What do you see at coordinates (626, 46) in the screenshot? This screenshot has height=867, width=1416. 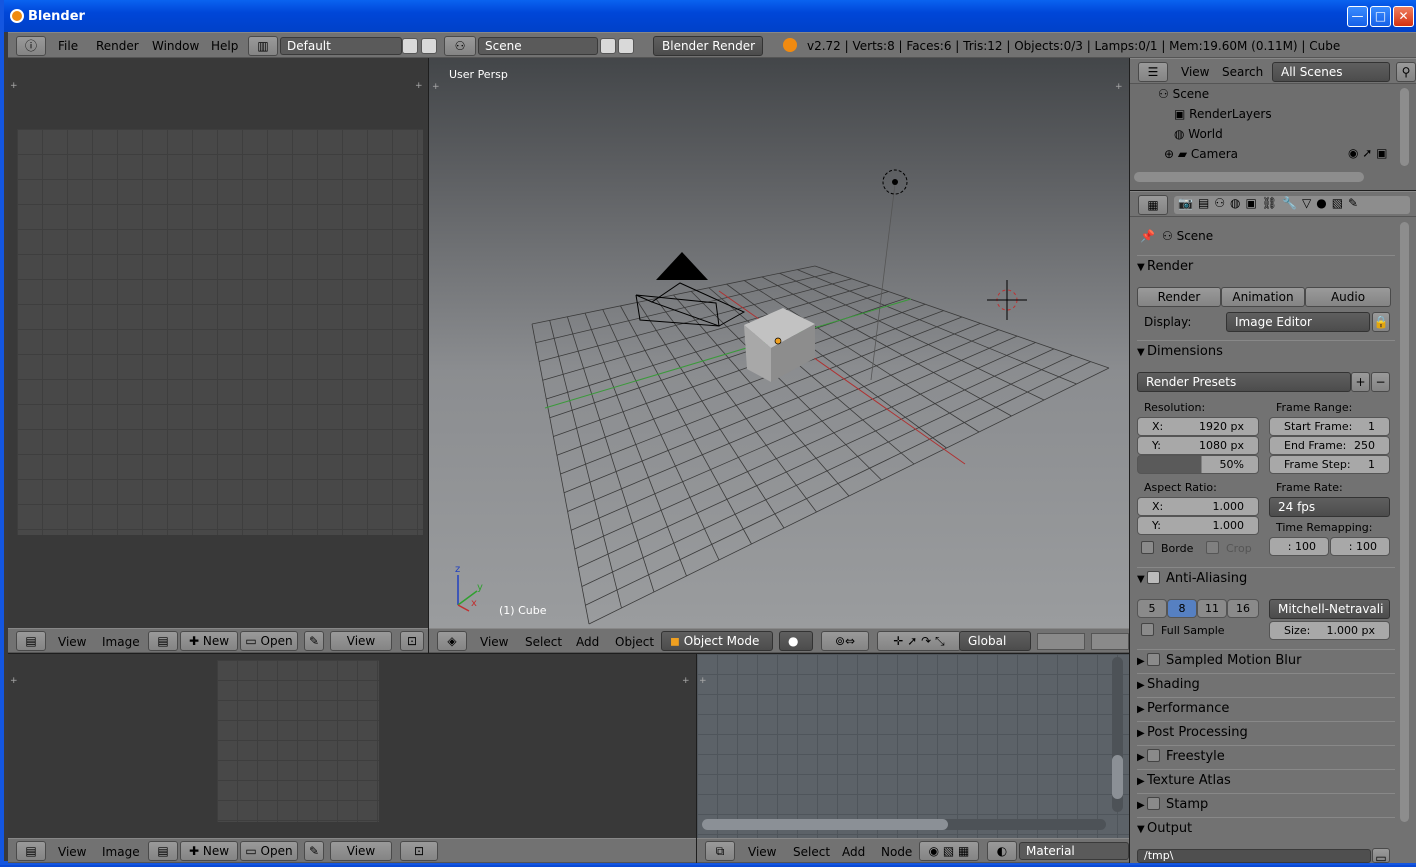 I see `remove-scene-icon` at bounding box center [626, 46].